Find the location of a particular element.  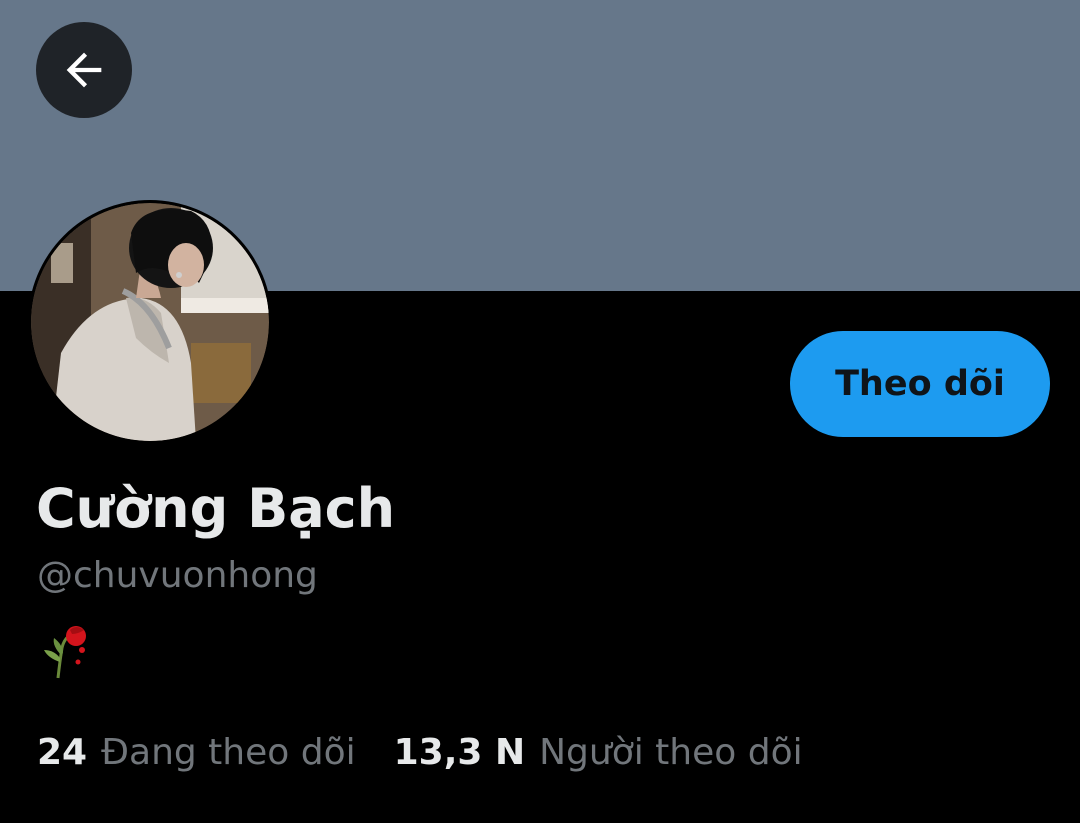

followers-count: 13,3 N is located at coordinates (459, 752).